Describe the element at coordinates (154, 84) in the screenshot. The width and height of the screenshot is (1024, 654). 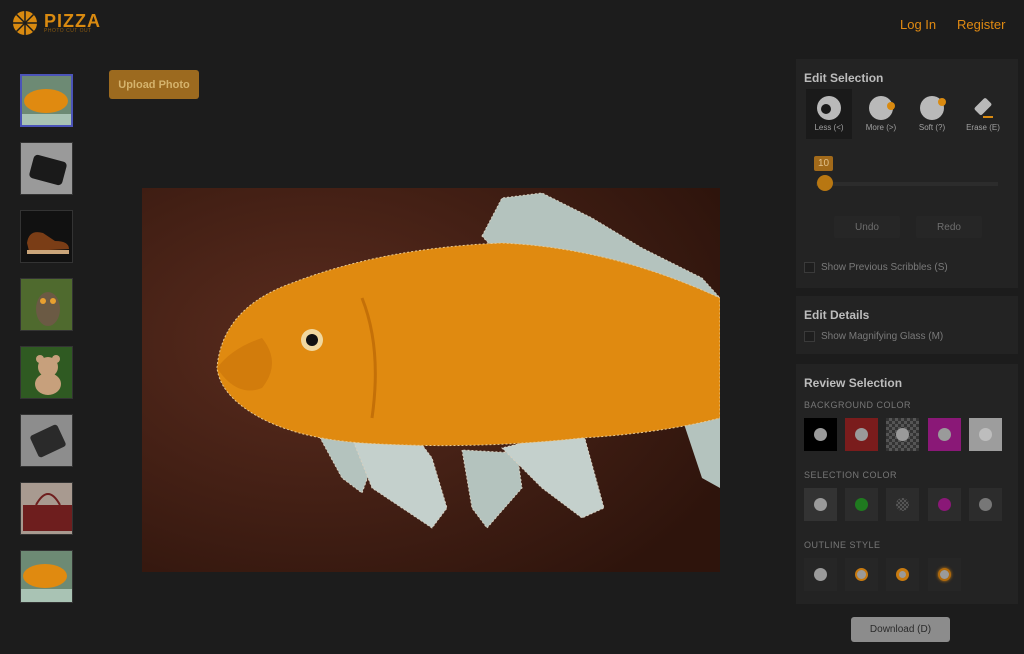
I see `upload-photo-button: Upload Photo` at that location.